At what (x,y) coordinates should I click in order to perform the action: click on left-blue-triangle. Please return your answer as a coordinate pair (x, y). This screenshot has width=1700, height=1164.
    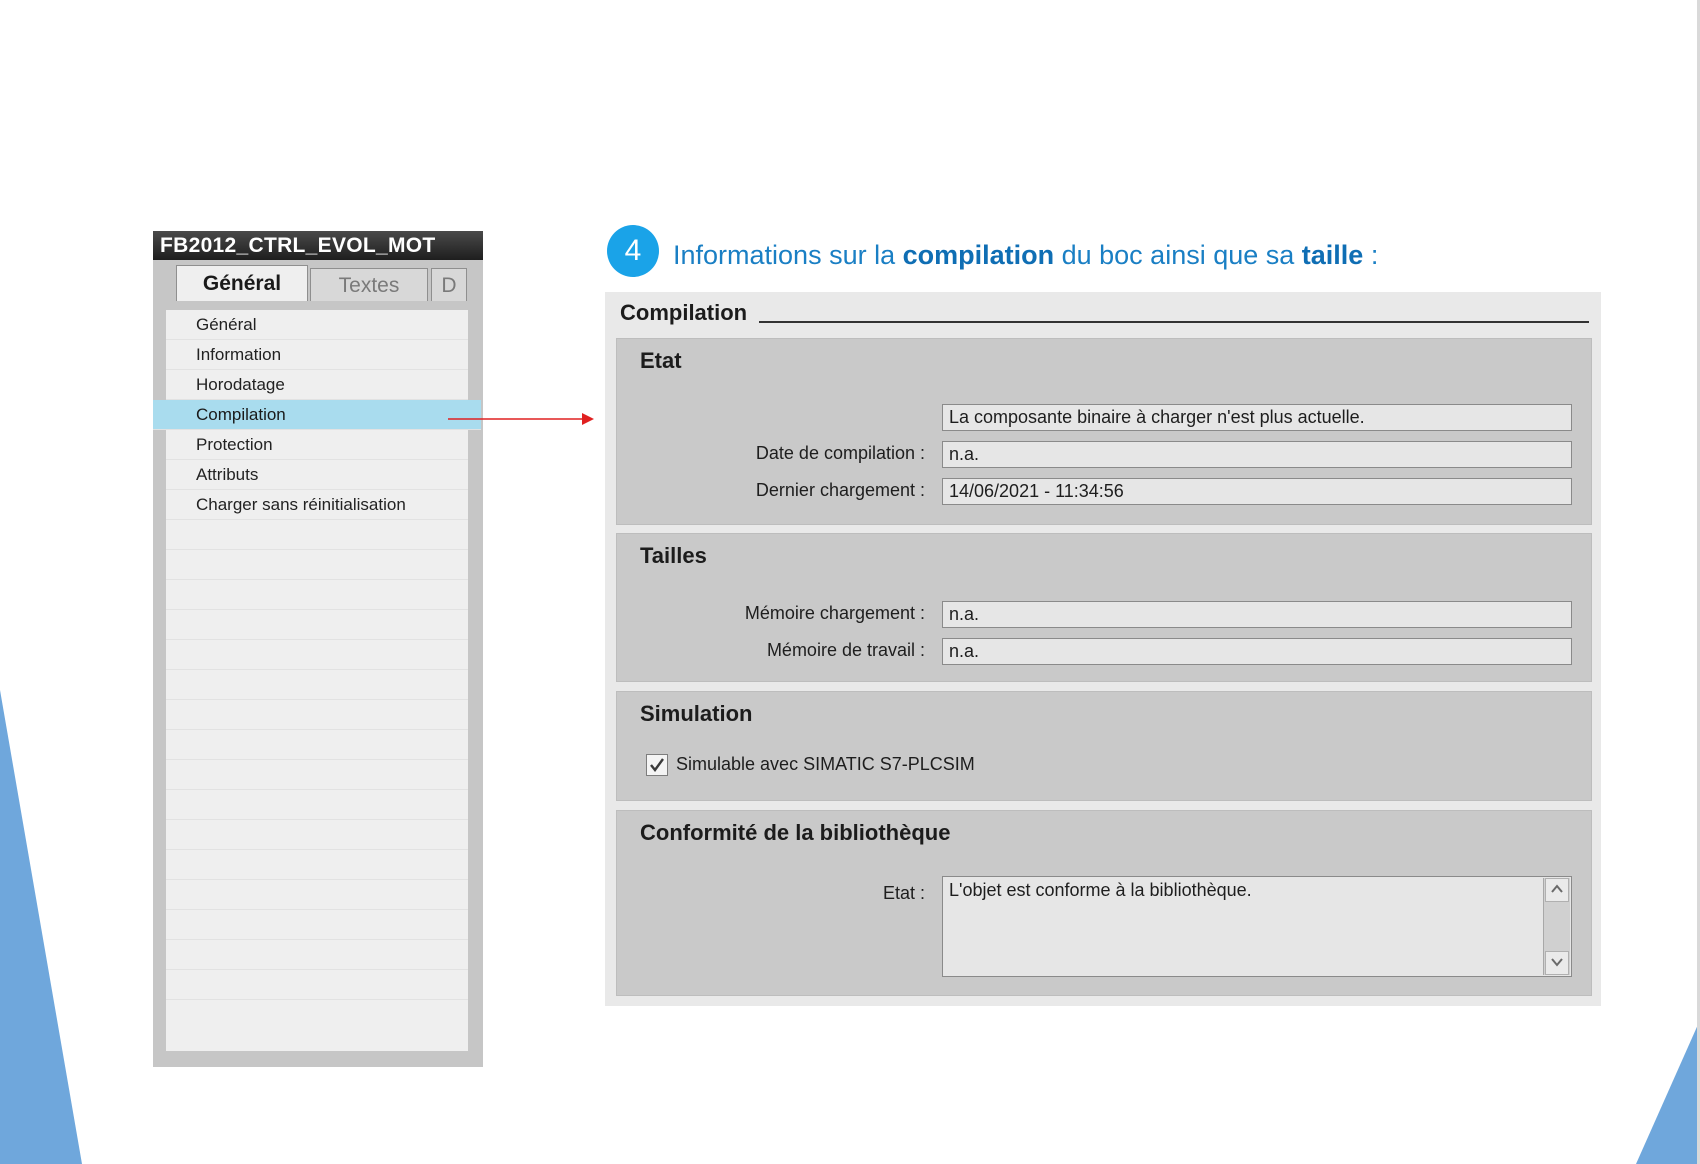
    Looking at the image, I should click on (45, 927).